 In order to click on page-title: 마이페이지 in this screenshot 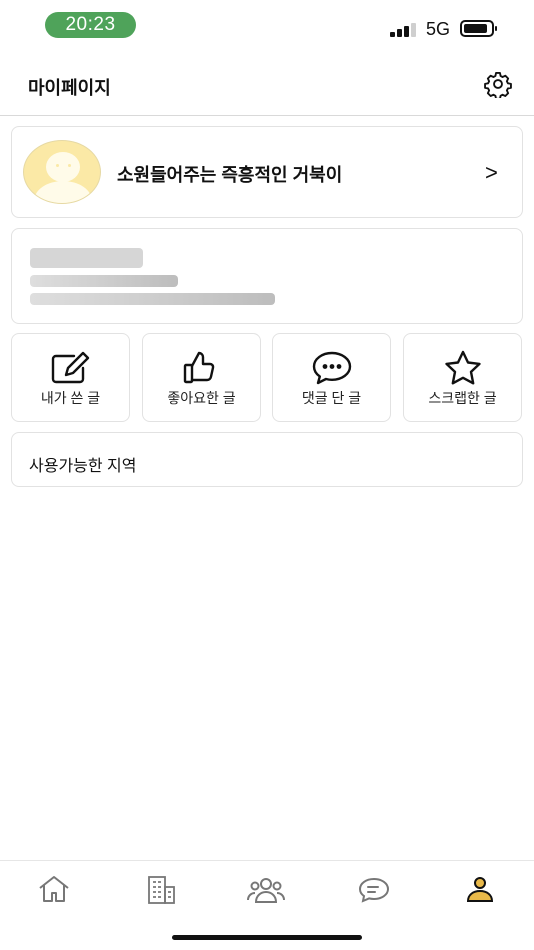, I will do `click(69, 88)`.